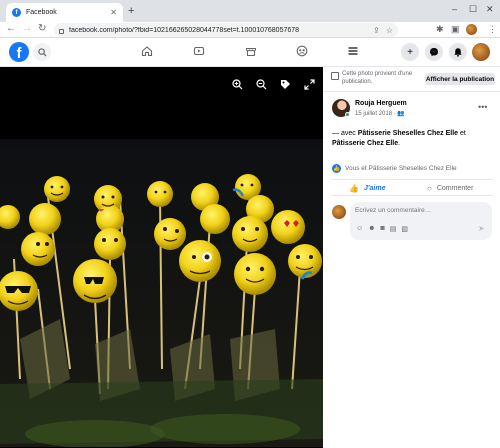 Image resolution: width=500 pixels, height=448 pixels. What do you see at coordinates (462, 133) in the screenshot?
I see `post-text-mid: et` at bounding box center [462, 133].